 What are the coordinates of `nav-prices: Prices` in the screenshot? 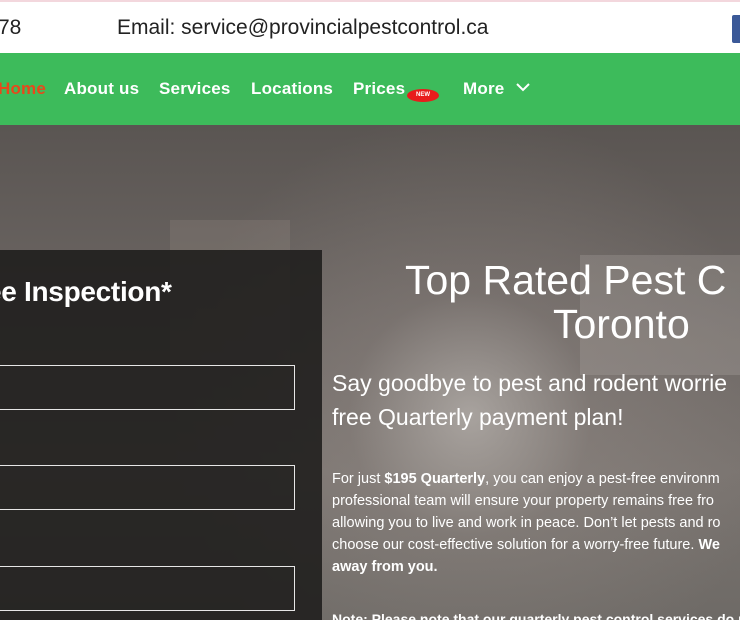 It's located at (379, 89).